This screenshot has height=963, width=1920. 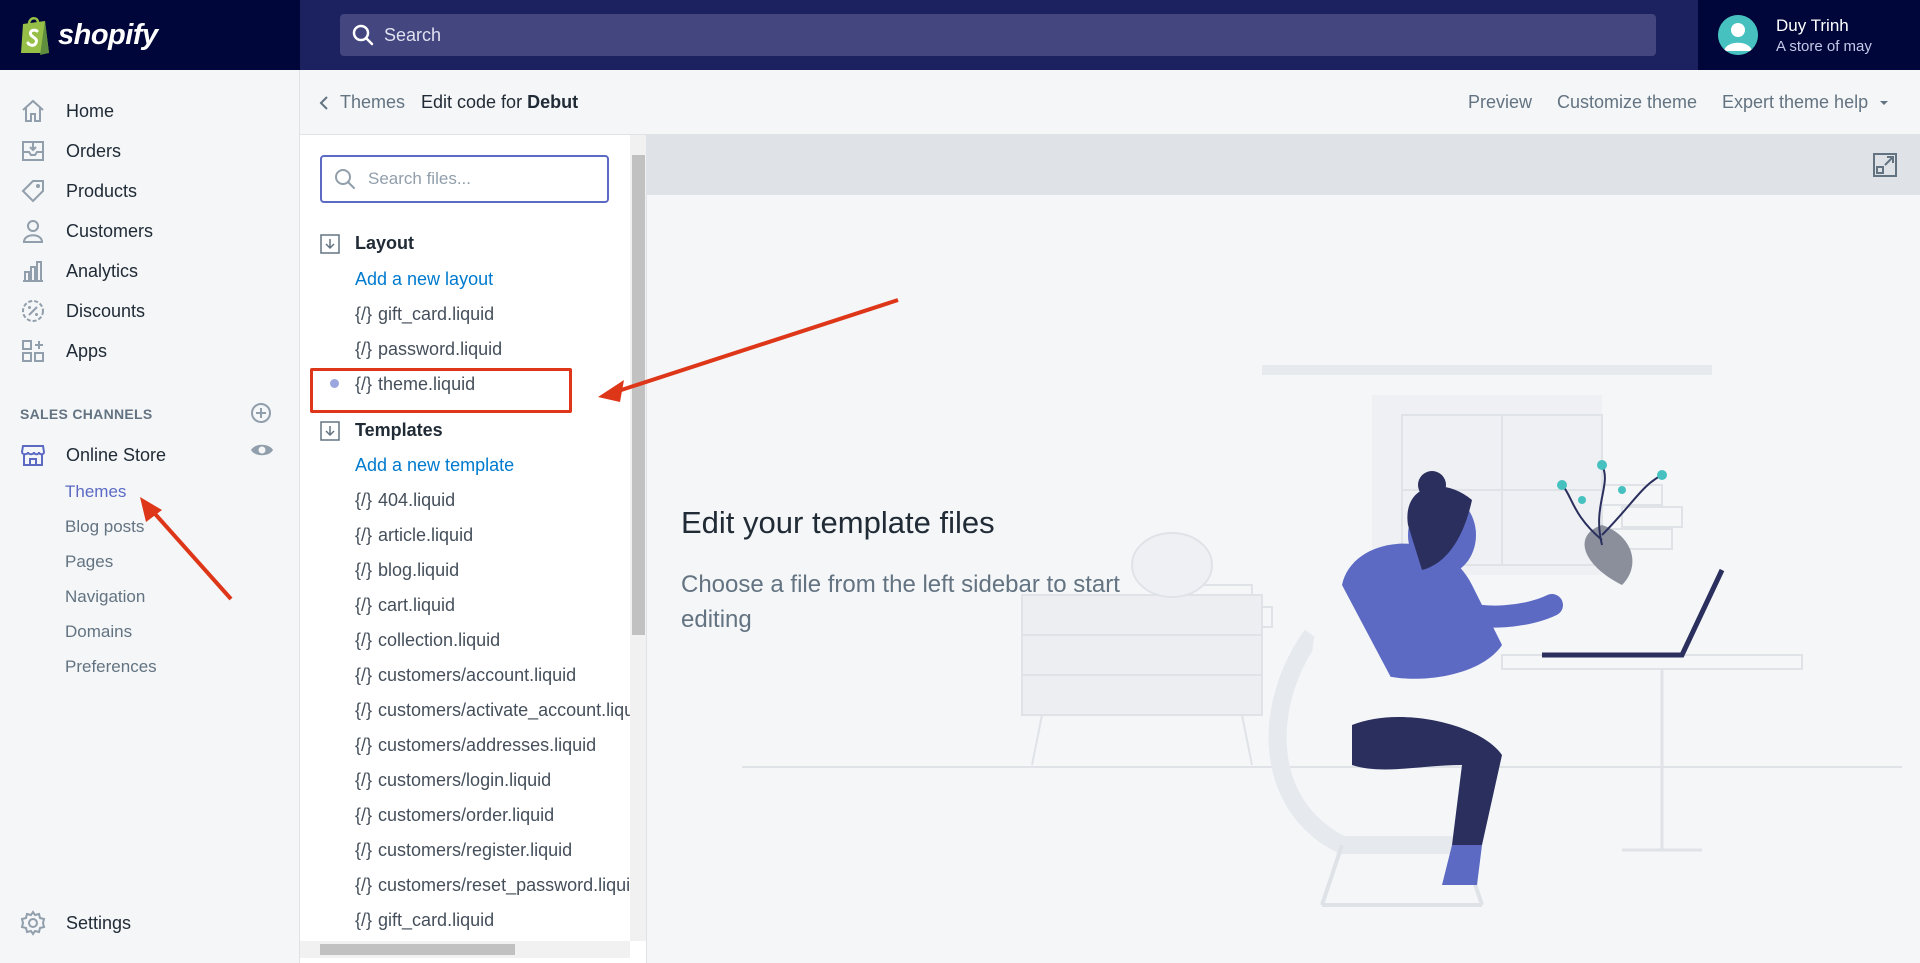 I want to click on chevron-left-icon, so click(x=323, y=102).